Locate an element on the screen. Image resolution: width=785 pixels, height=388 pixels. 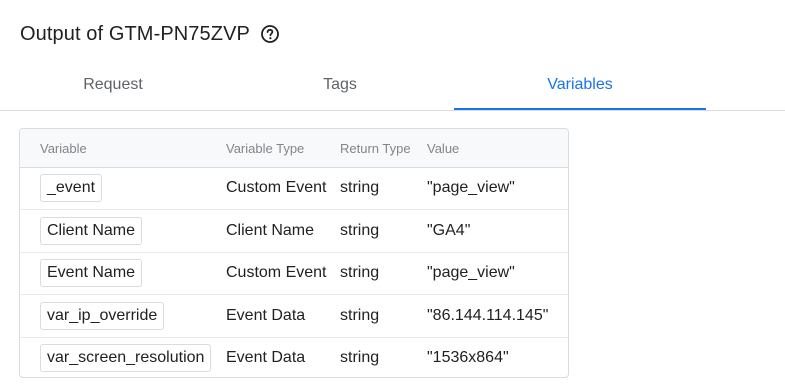
tab-request: Request is located at coordinates (113, 85).